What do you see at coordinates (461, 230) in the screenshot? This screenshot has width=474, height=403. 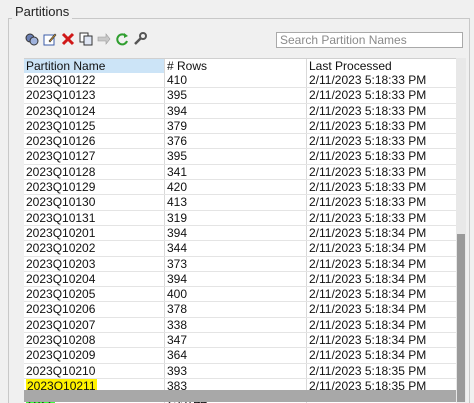 I see `vertical-scrollbar` at bounding box center [461, 230].